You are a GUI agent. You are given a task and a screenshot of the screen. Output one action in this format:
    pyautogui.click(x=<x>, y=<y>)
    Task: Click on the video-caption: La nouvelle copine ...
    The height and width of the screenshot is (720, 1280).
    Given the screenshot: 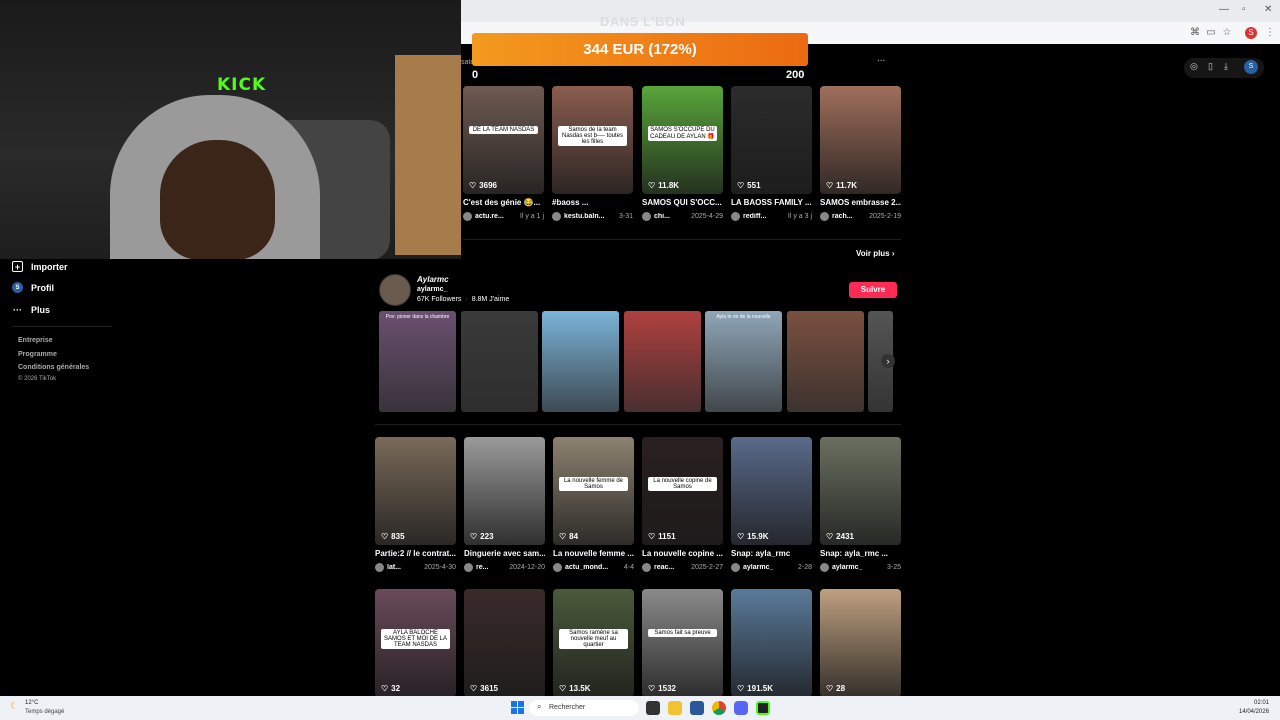 What is the action you would take?
    pyautogui.click(x=682, y=553)
    